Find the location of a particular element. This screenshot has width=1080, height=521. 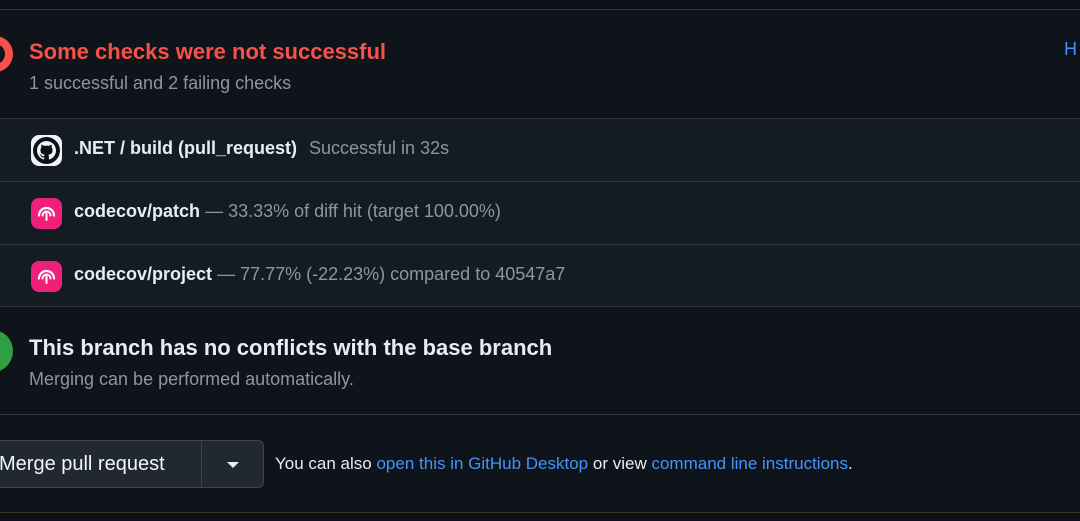

check-status: — 33.33% of diff hit (target 100.00%) is located at coordinates (353, 211).